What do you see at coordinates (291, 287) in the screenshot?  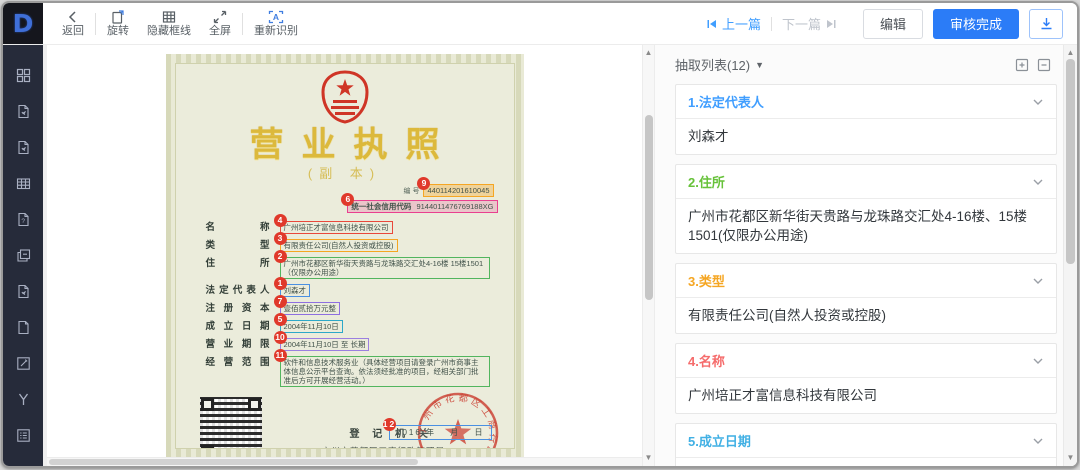 I see `field-annotation-box: 1 刘森才` at bounding box center [291, 287].